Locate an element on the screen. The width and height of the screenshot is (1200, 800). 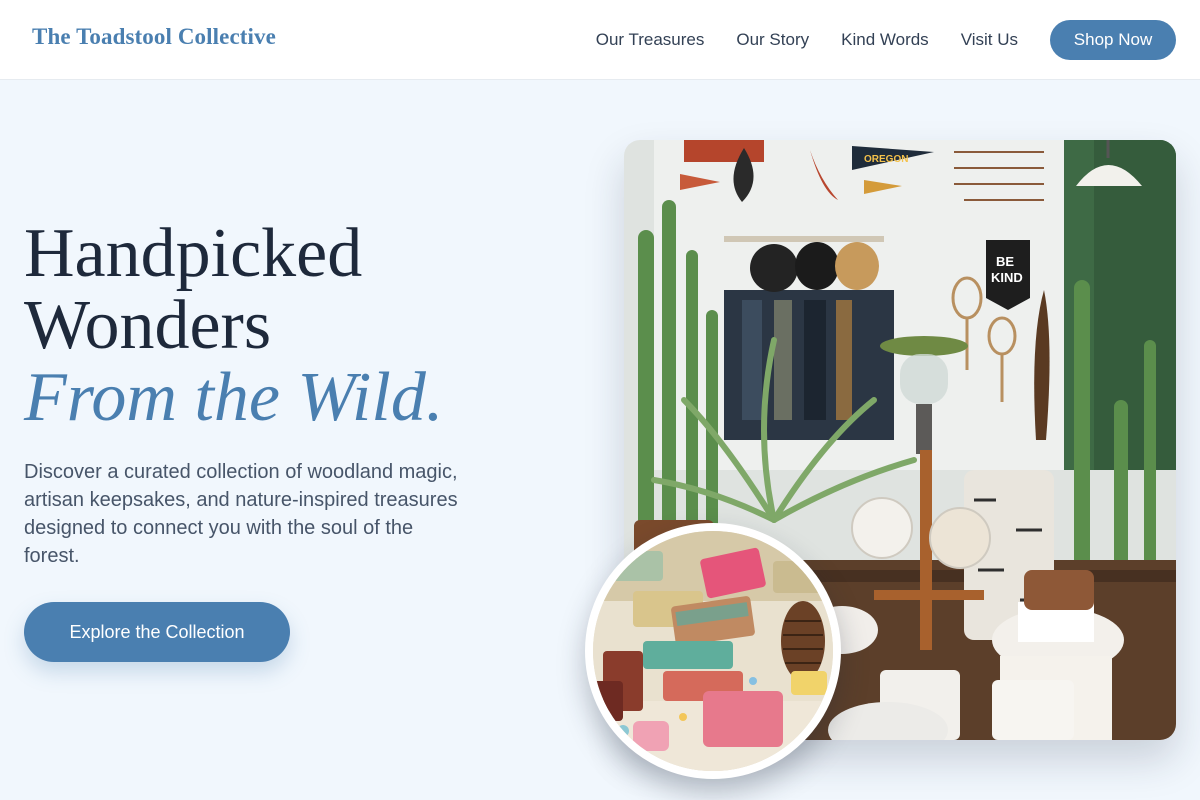
explore-collection-button: Explore the Collection is located at coordinates (157, 632).